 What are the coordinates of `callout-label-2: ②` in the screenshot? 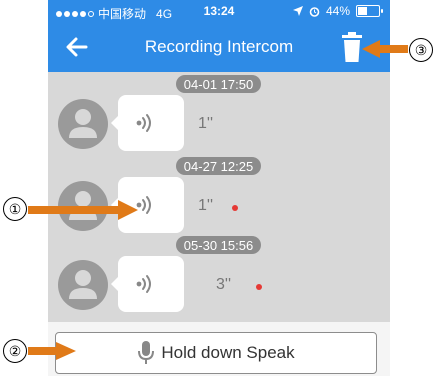 It's located at (15, 351).